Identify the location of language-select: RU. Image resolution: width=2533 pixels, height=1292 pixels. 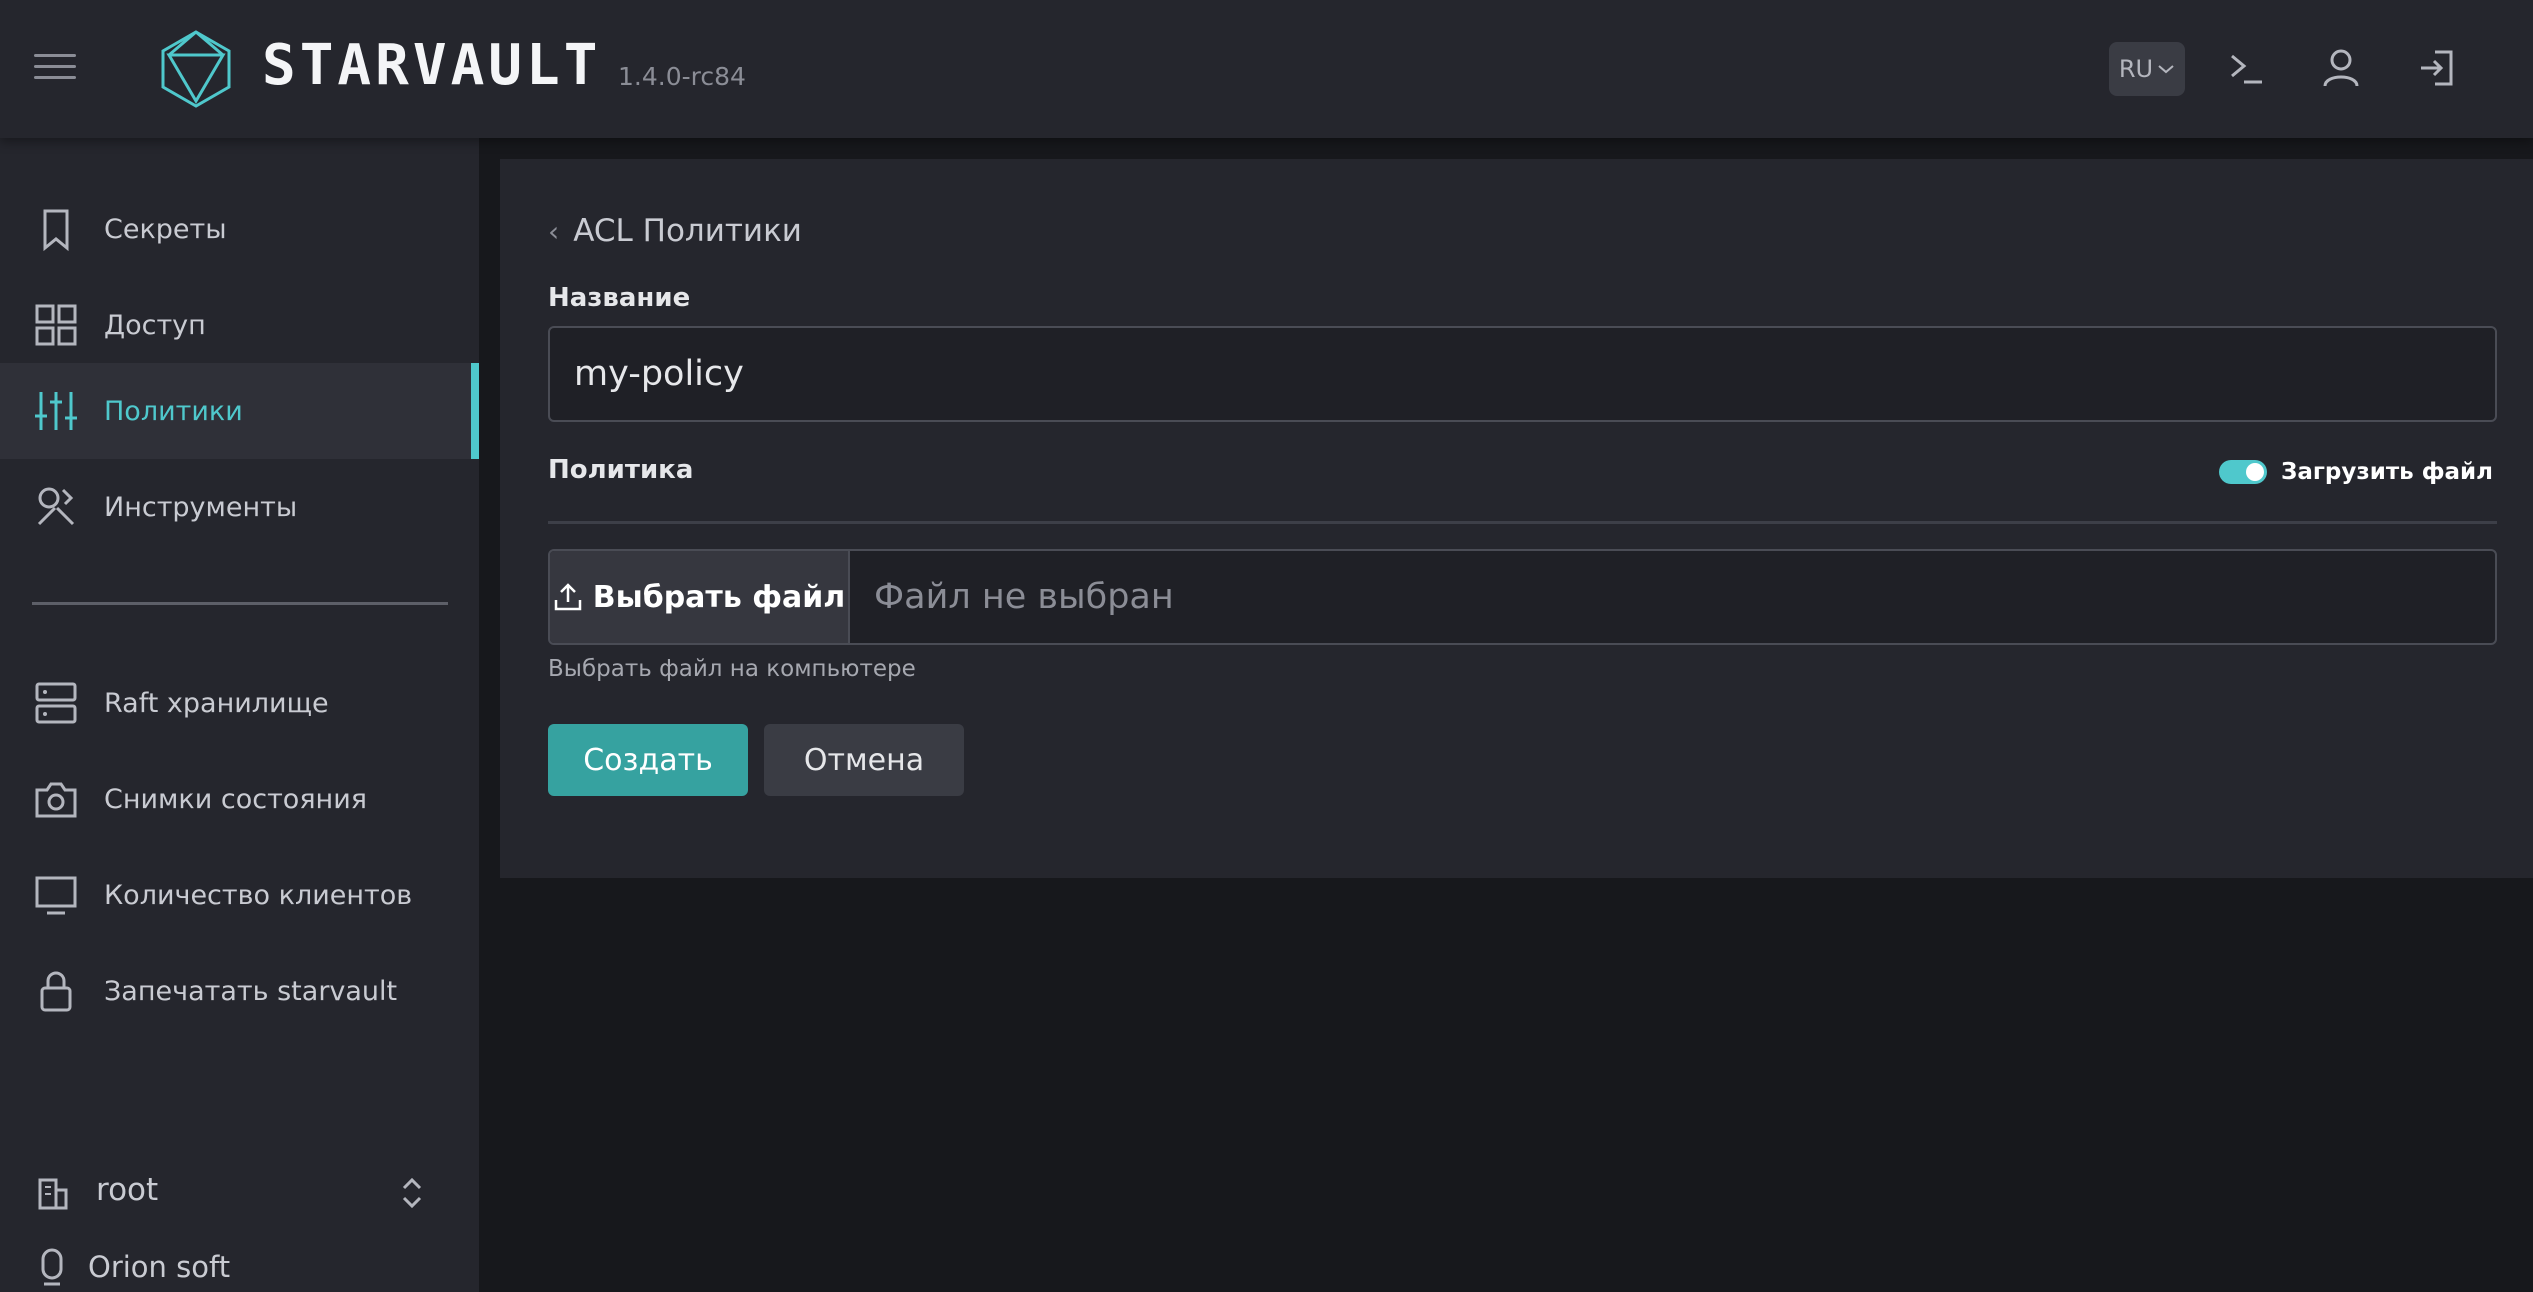
(2147, 69).